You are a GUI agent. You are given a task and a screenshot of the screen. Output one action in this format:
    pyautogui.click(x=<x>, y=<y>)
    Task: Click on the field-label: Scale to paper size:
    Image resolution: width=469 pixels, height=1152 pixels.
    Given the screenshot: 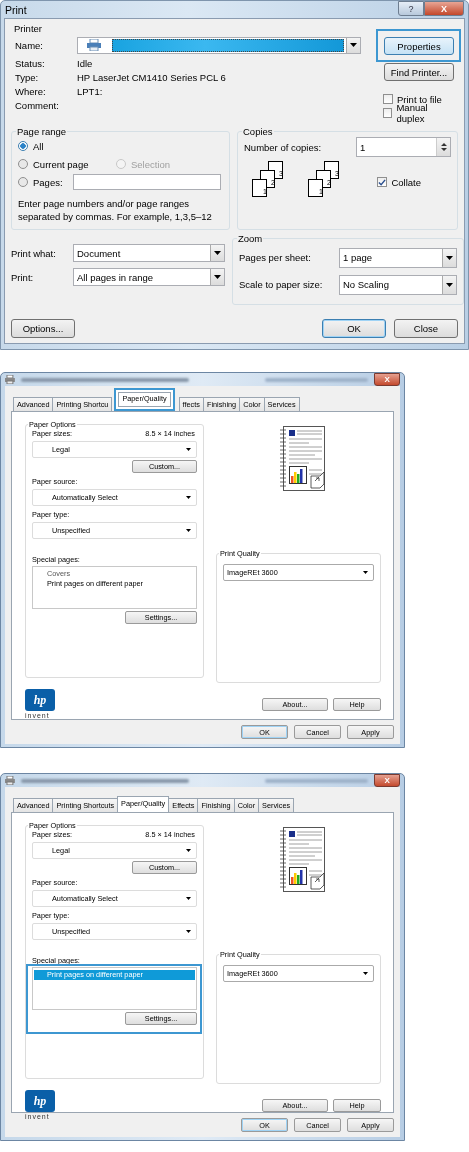 What is the action you would take?
    pyautogui.click(x=281, y=284)
    